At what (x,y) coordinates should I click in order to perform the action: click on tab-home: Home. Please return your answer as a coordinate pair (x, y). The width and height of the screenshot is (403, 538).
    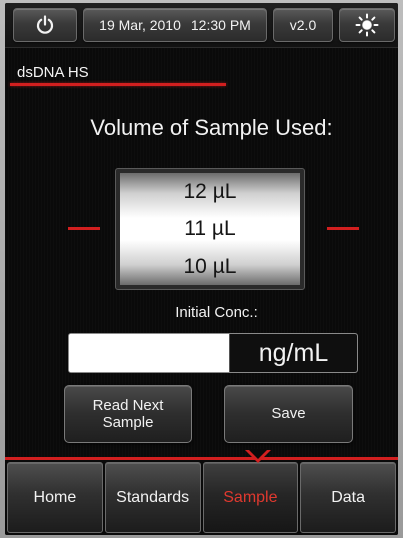
    Looking at the image, I should click on (55, 497).